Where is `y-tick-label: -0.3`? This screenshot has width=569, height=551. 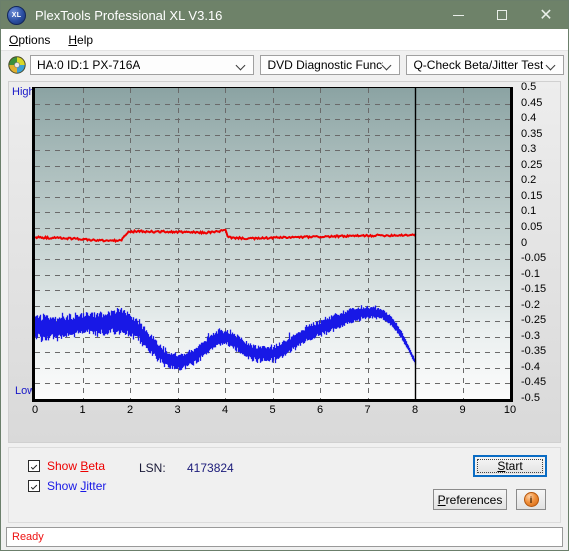
y-tick-label: -0.3 is located at coordinates (530, 335).